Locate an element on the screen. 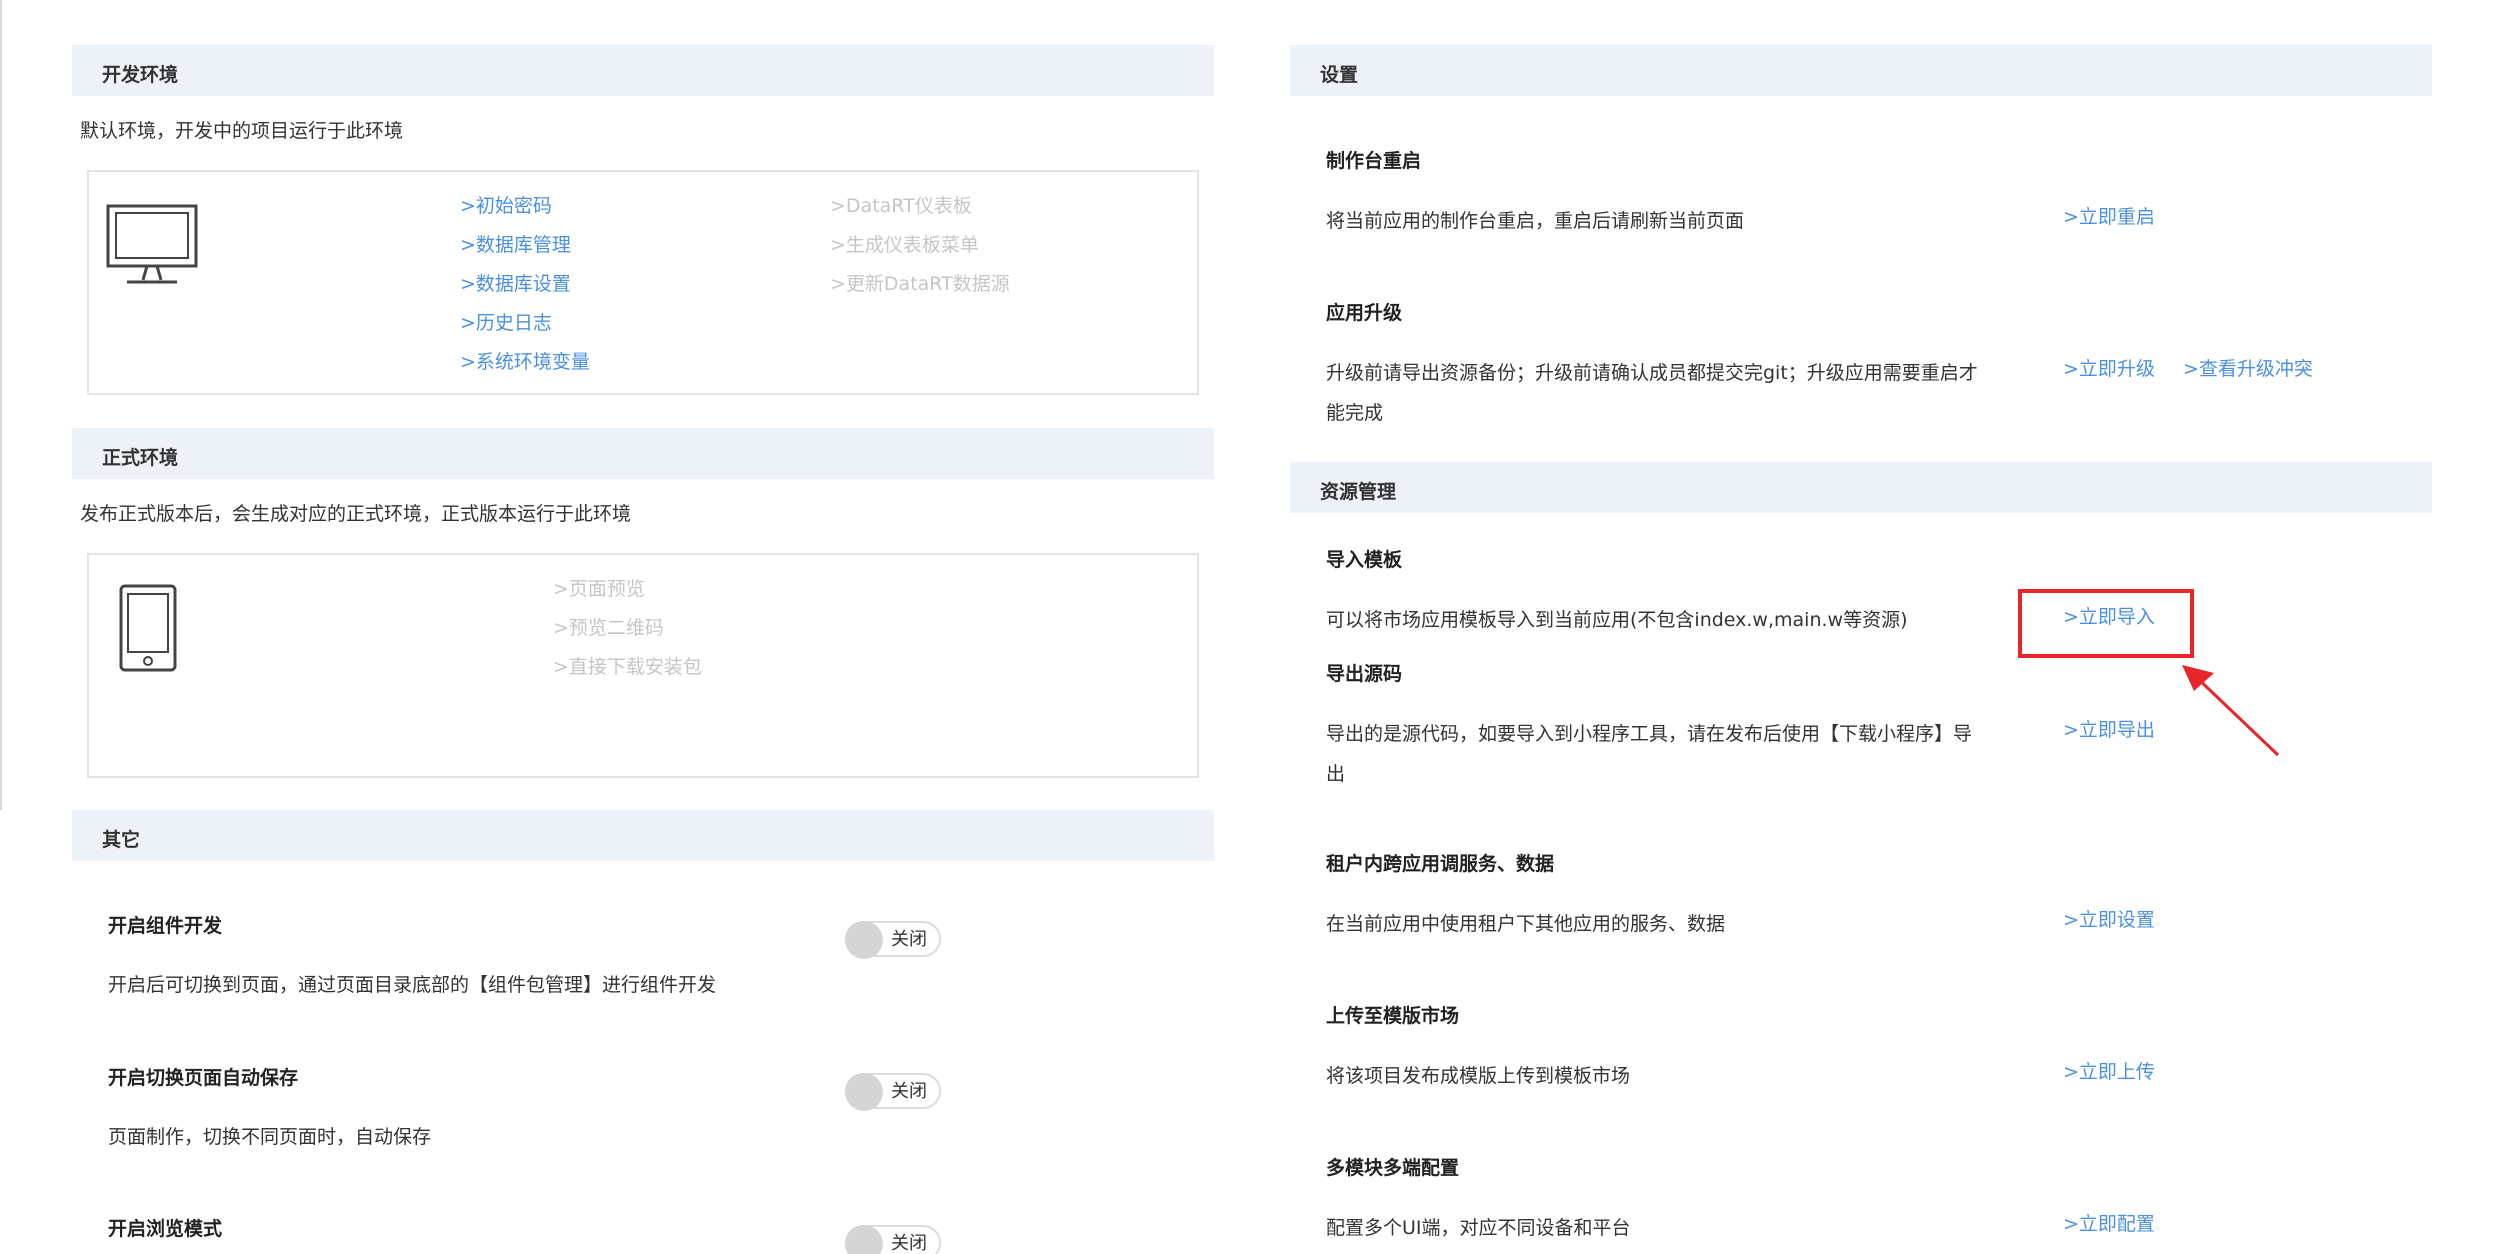 The width and height of the screenshot is (2506, 1254). link-page-preview: >页面预览 is located at coordinates (599, 589).